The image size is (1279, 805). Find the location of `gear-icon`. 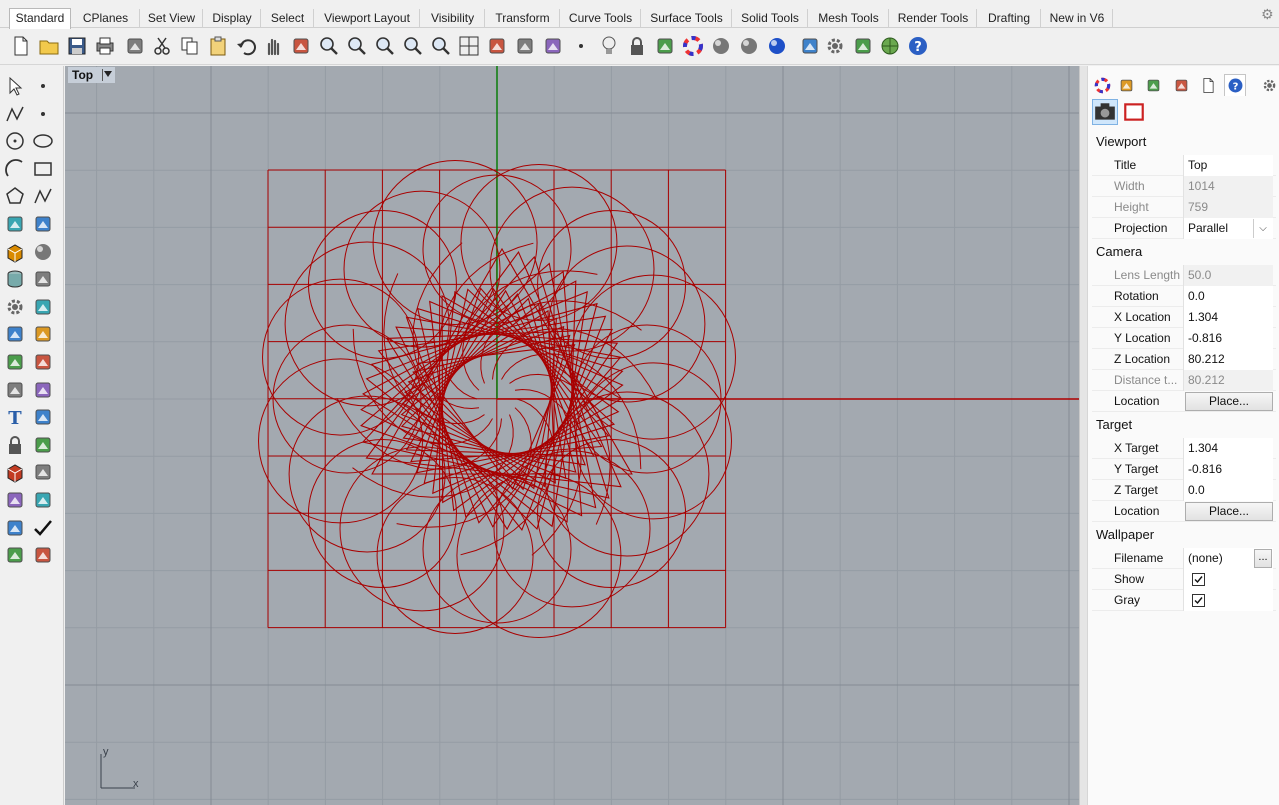

gear-icon is located at coordinates (1268, 85).